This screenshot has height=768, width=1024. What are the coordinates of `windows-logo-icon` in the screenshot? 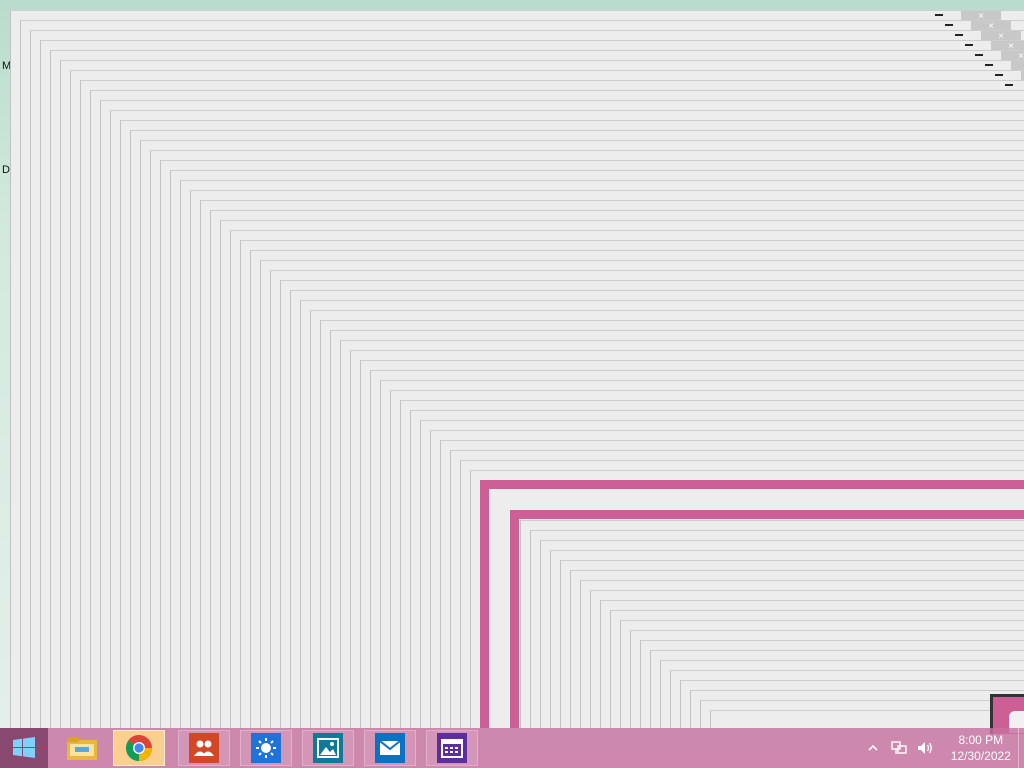 It's located at (24, 747).